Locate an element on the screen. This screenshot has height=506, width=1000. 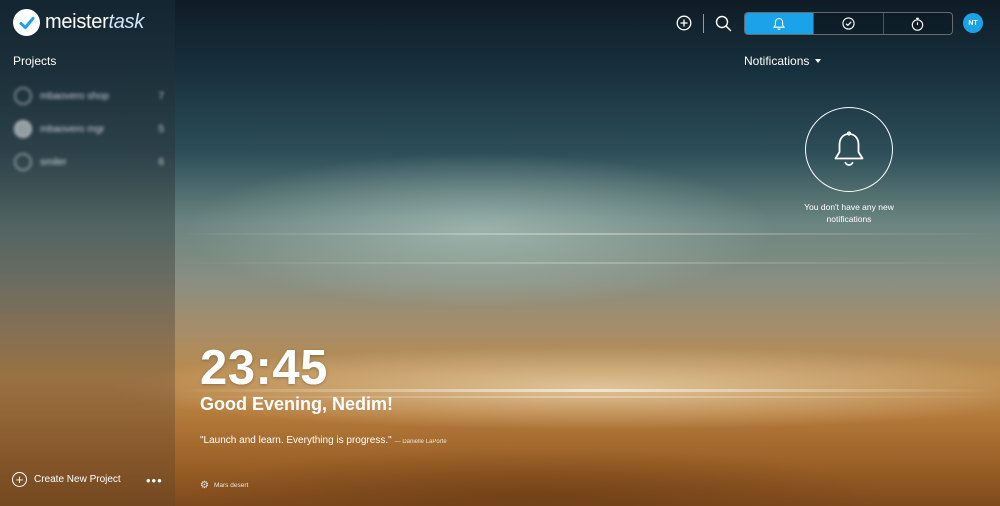
toolbar-divider is located at coordinates (703, 23).